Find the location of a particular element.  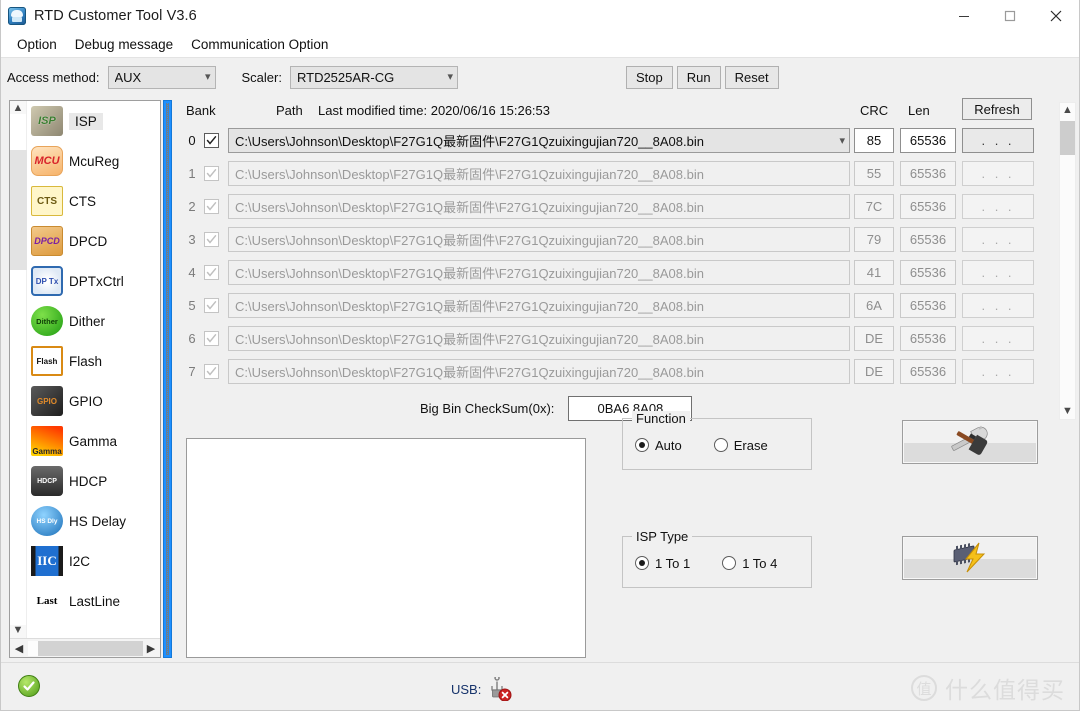

access-method-select: AUX ▾ is located at coordinates (161, 77).